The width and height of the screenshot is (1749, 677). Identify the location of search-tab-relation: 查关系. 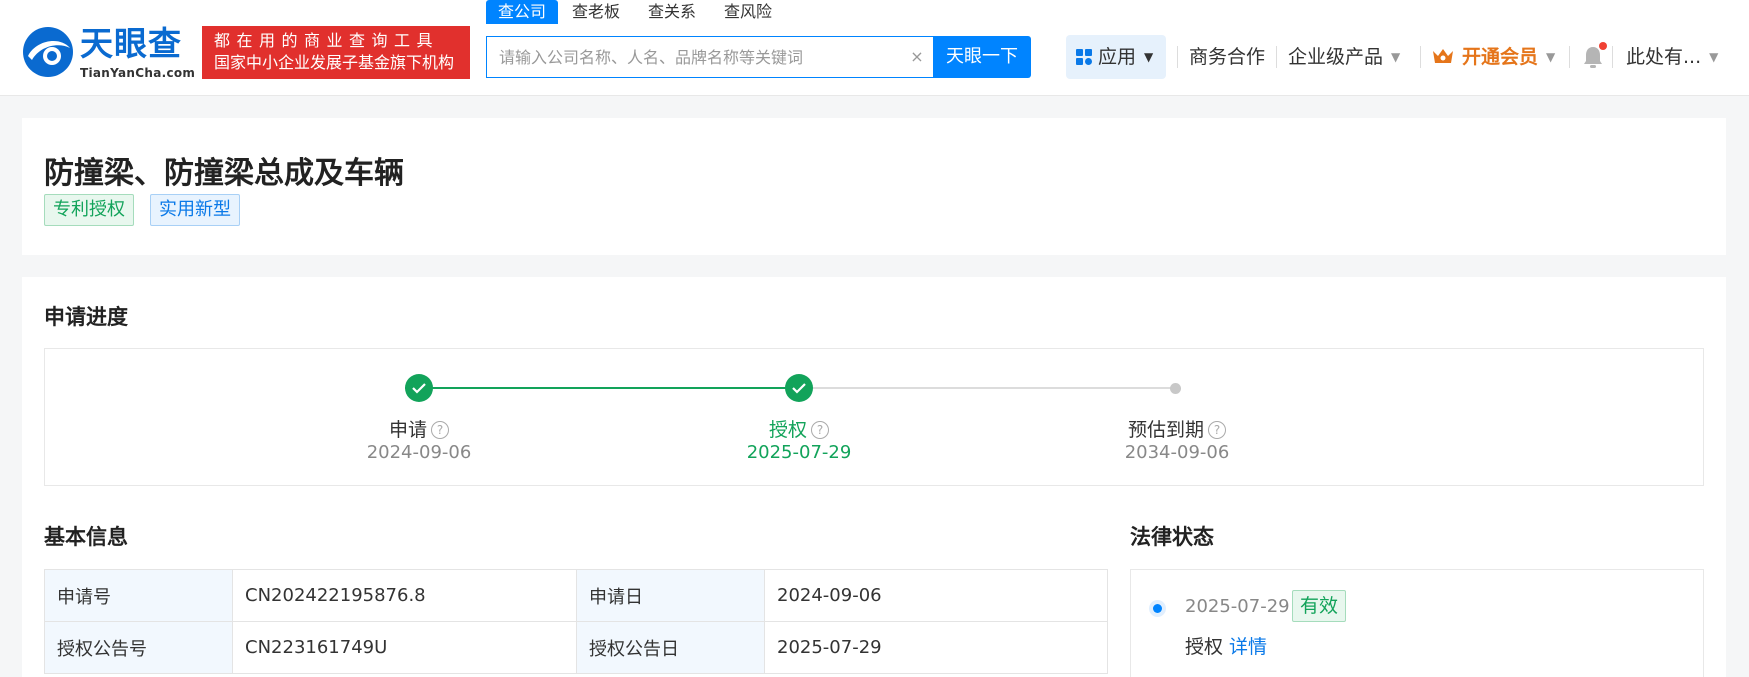
(672, 12).